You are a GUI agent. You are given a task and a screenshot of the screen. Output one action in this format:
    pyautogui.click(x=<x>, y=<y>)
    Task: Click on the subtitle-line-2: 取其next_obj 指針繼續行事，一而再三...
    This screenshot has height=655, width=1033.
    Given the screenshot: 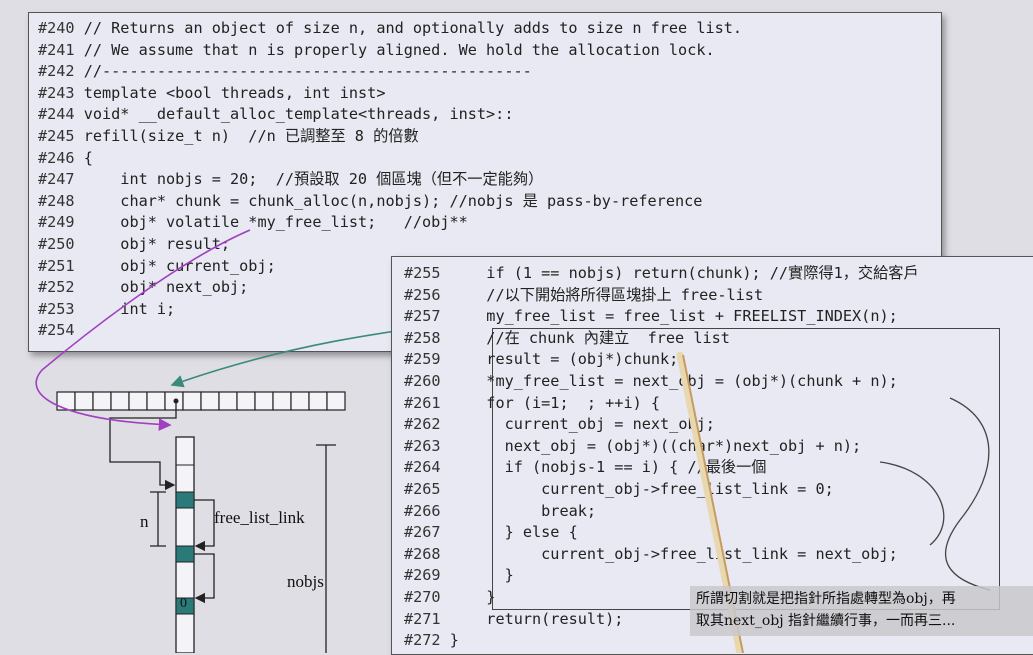 What is the action you would take?
    pyautogui.click(x=826, y=621)
    